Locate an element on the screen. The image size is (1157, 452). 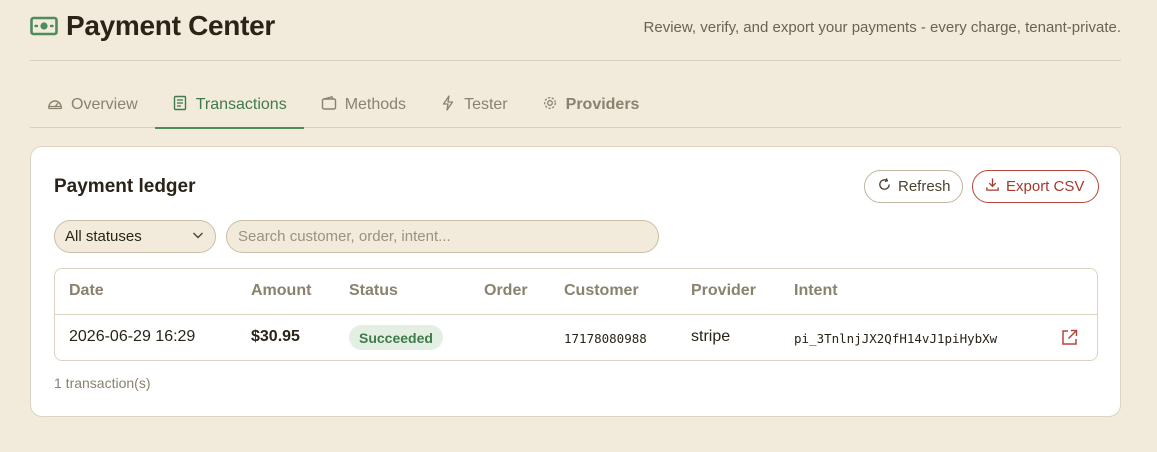
cell-customer: 17178080988 is located at coordinates (605, 338).